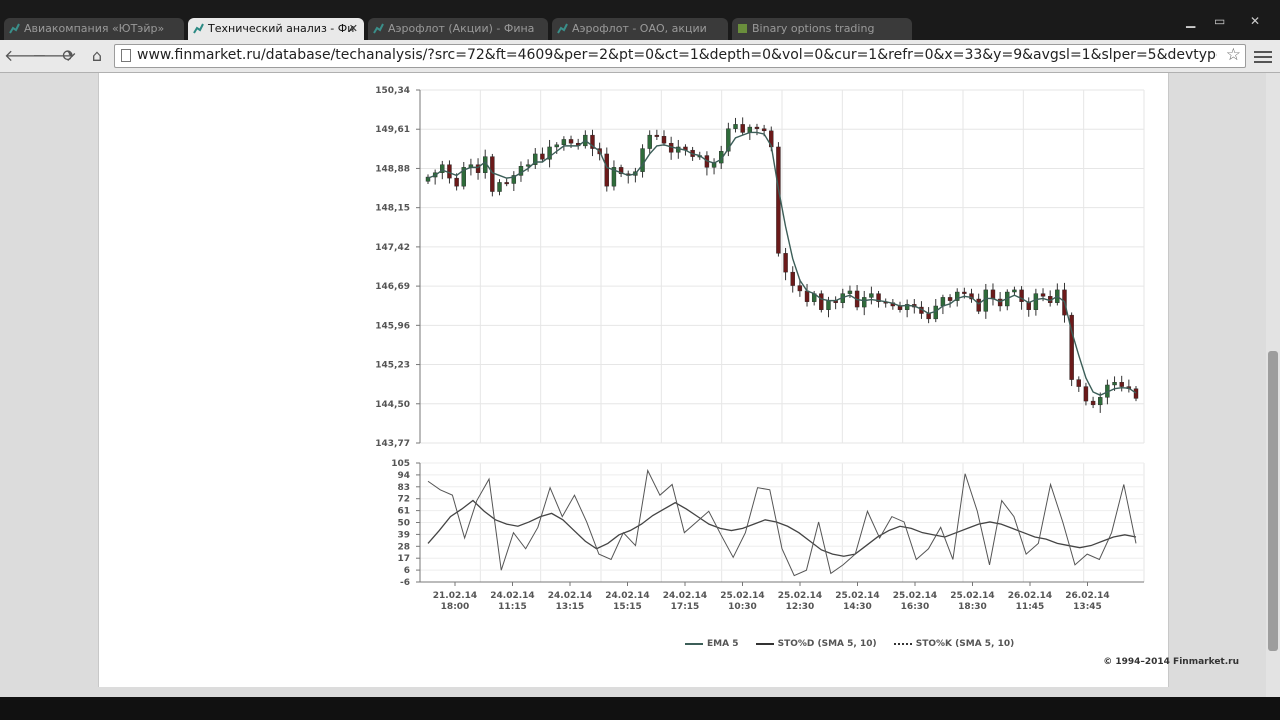  Describe the element at coordinates (403, 547) in the screenshot. I see `y-axis-tick-label: 28` at that location.